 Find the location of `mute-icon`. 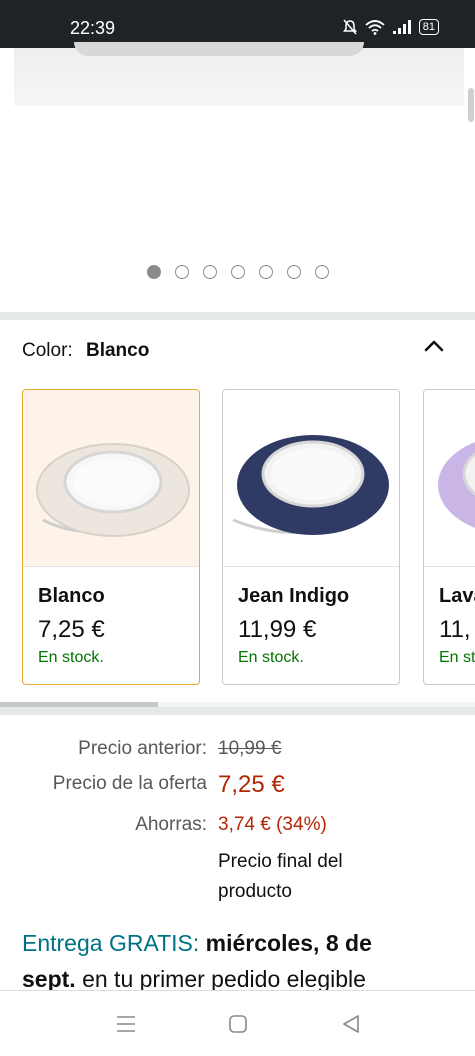

mute-icon is located at coordinates (349, 27).